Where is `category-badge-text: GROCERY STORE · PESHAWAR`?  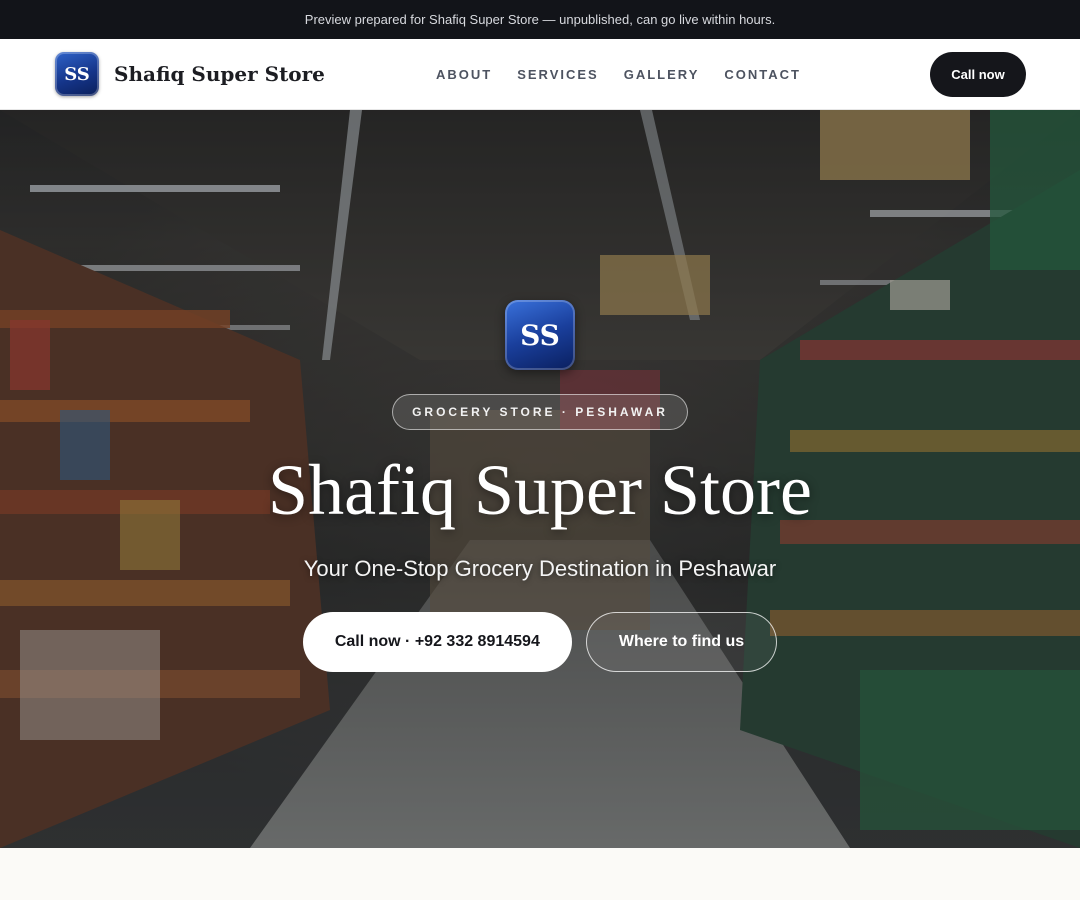
category-badge-text: GROCERY STORE · PESHAWAR is located at coordinates (540, 412).